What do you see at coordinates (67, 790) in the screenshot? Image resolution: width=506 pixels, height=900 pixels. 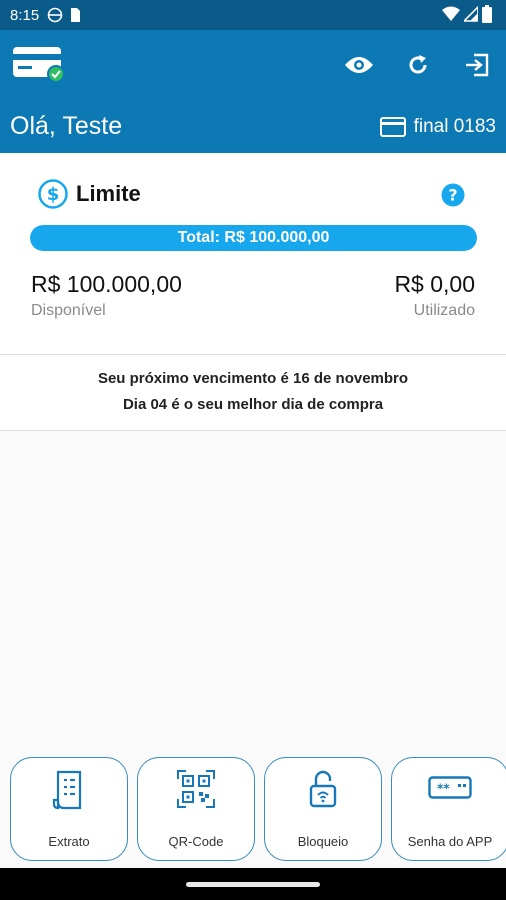 I see `receipt-icon` at bounding box center [67, 790].